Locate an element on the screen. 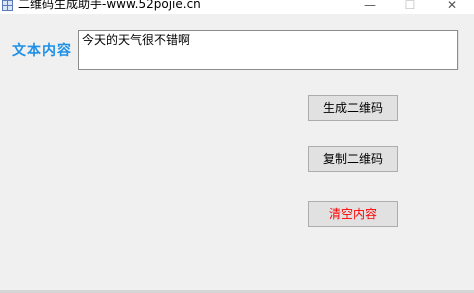 The width and height of the screenshot is (474, 293). clear-content-button: 清空内容 is located at coordinates (353, 214).